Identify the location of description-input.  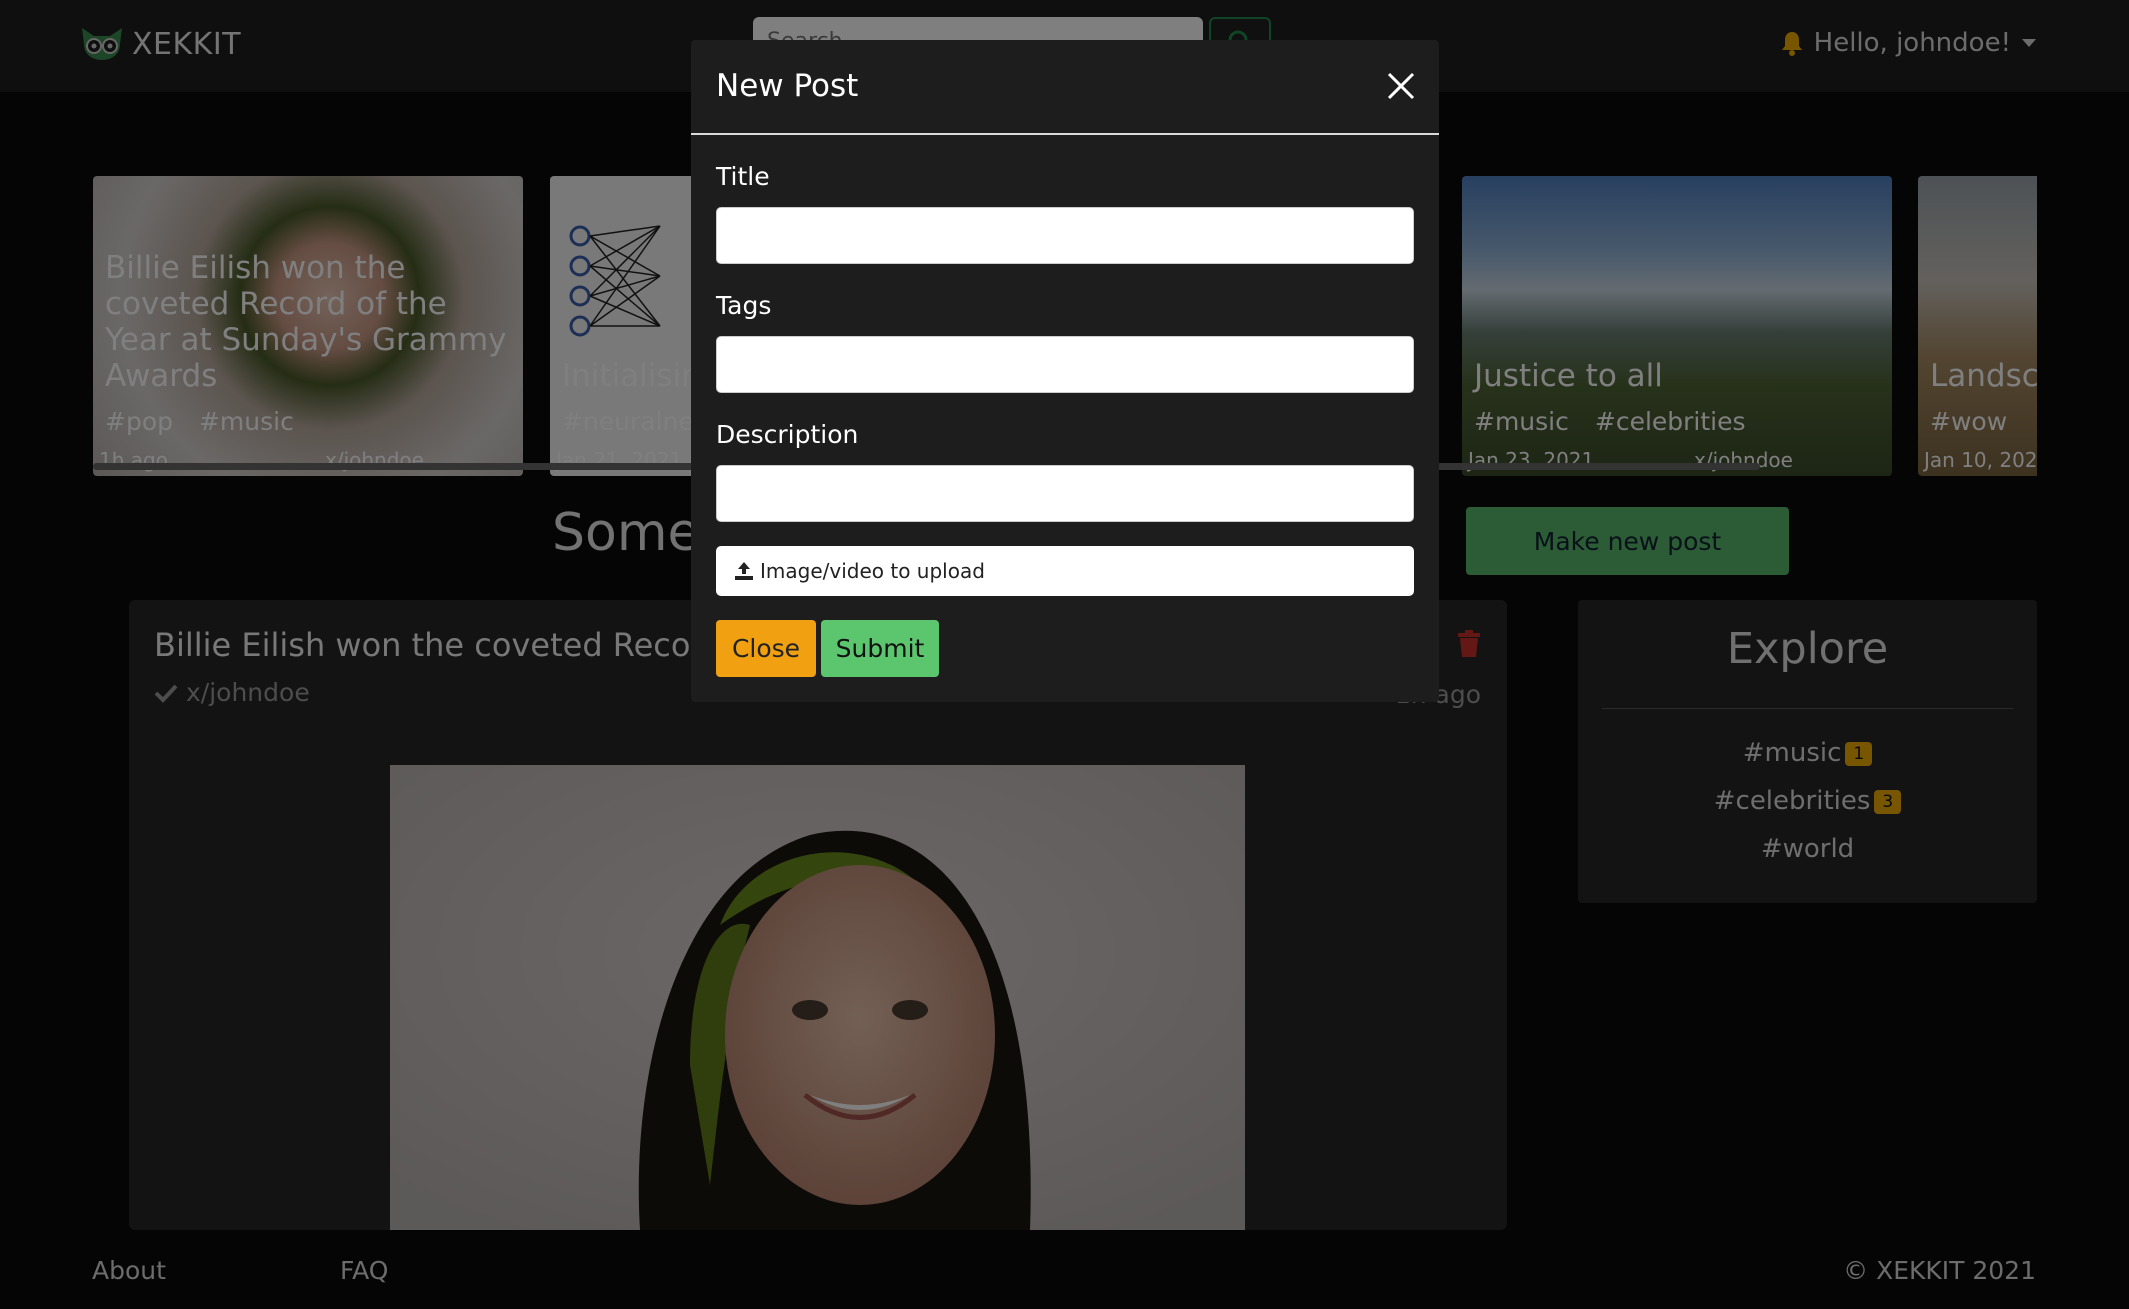
(1065, 493).